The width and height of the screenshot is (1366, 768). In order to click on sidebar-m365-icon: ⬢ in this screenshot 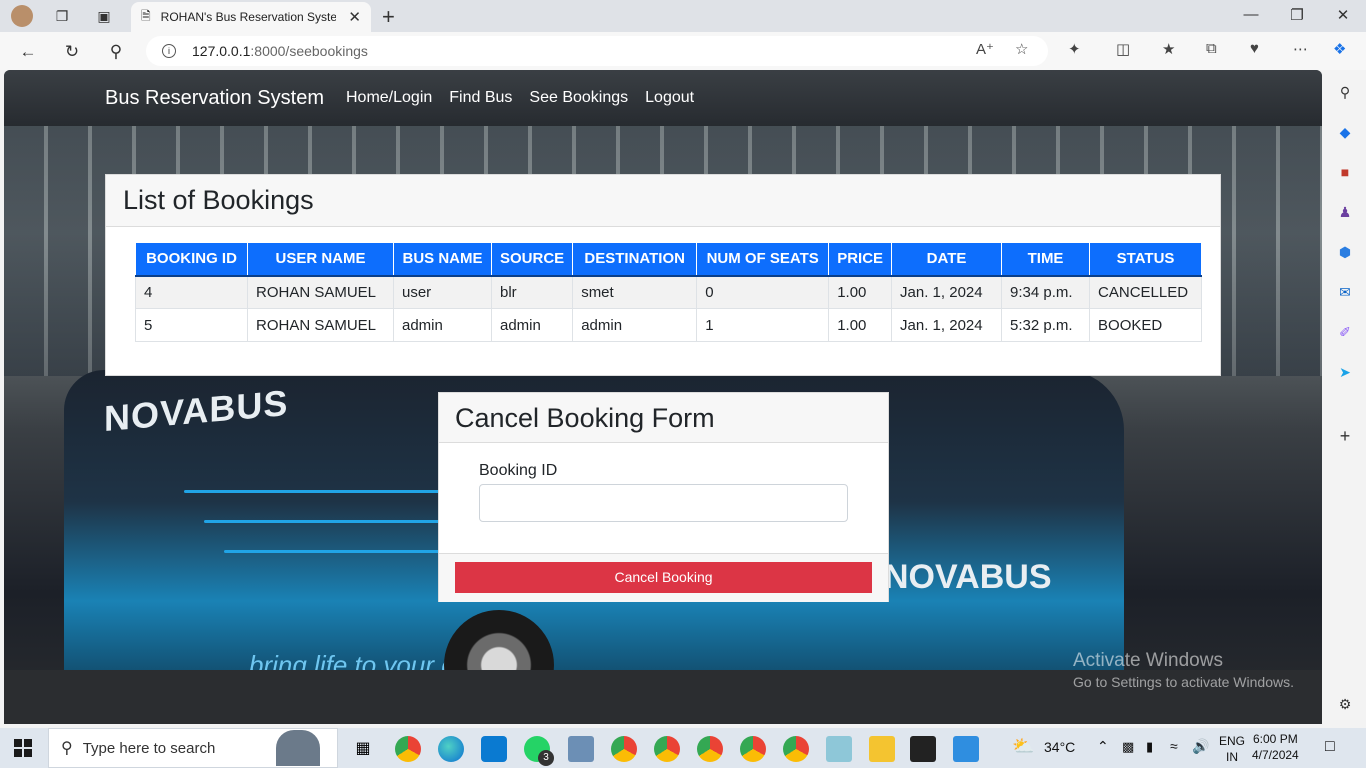, I will do `click(1345, 252)`.